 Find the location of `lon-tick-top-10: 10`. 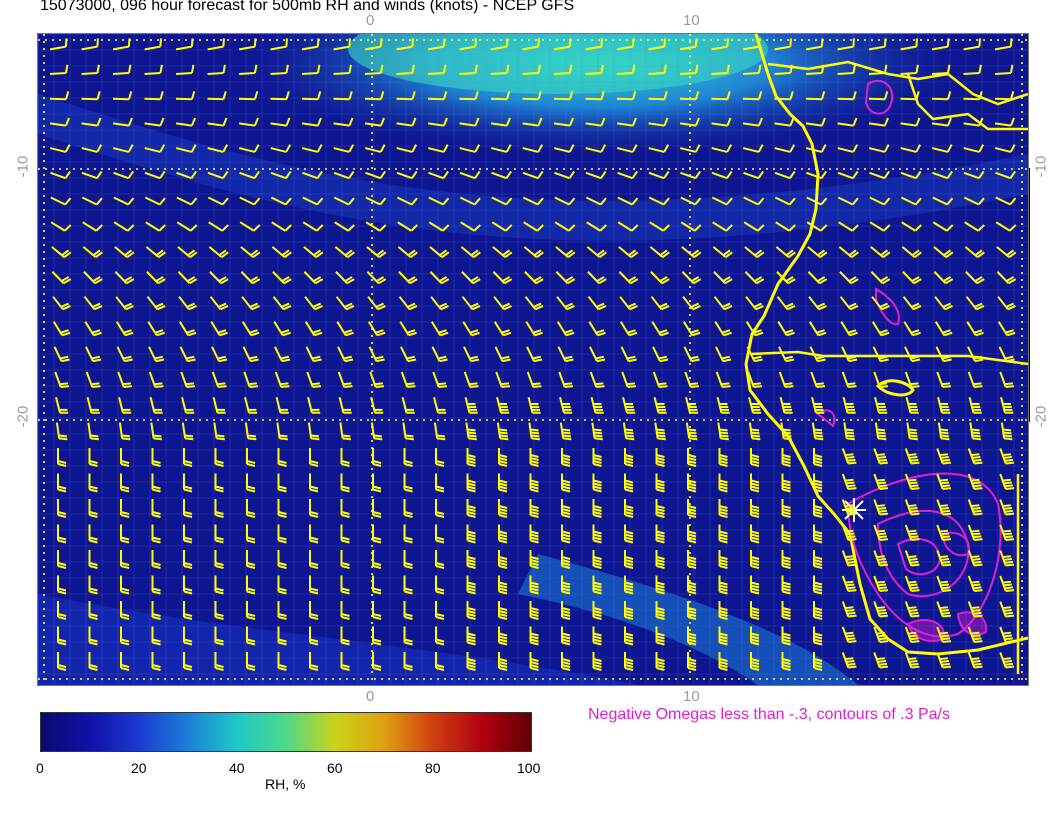

lon-tick-top-10: 10 is located at coordinates (691, 20).